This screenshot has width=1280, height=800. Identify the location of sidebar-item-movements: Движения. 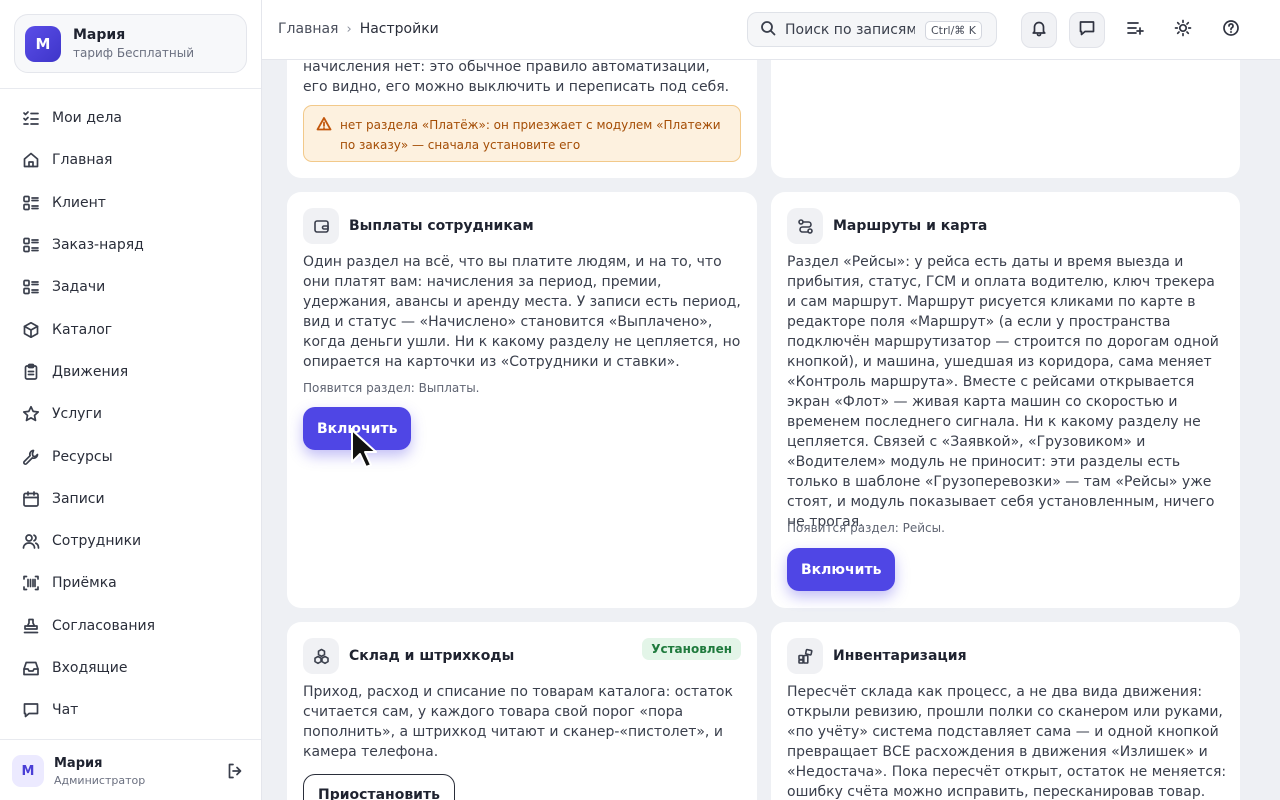
(130, 372).